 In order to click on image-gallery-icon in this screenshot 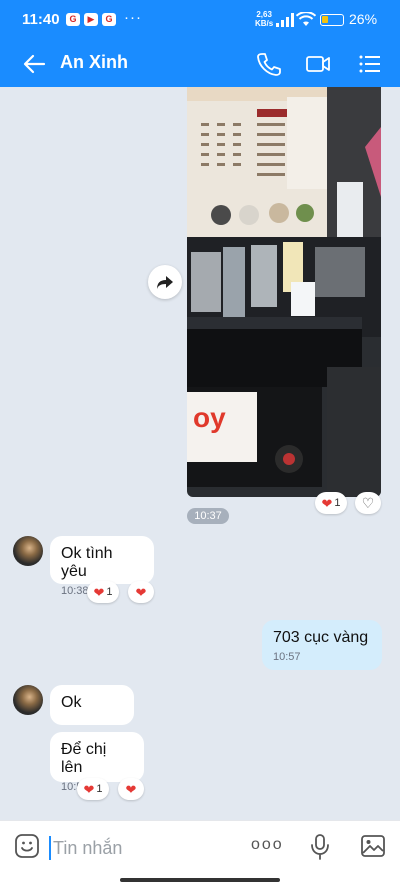, I will do `click(373, 846)`.